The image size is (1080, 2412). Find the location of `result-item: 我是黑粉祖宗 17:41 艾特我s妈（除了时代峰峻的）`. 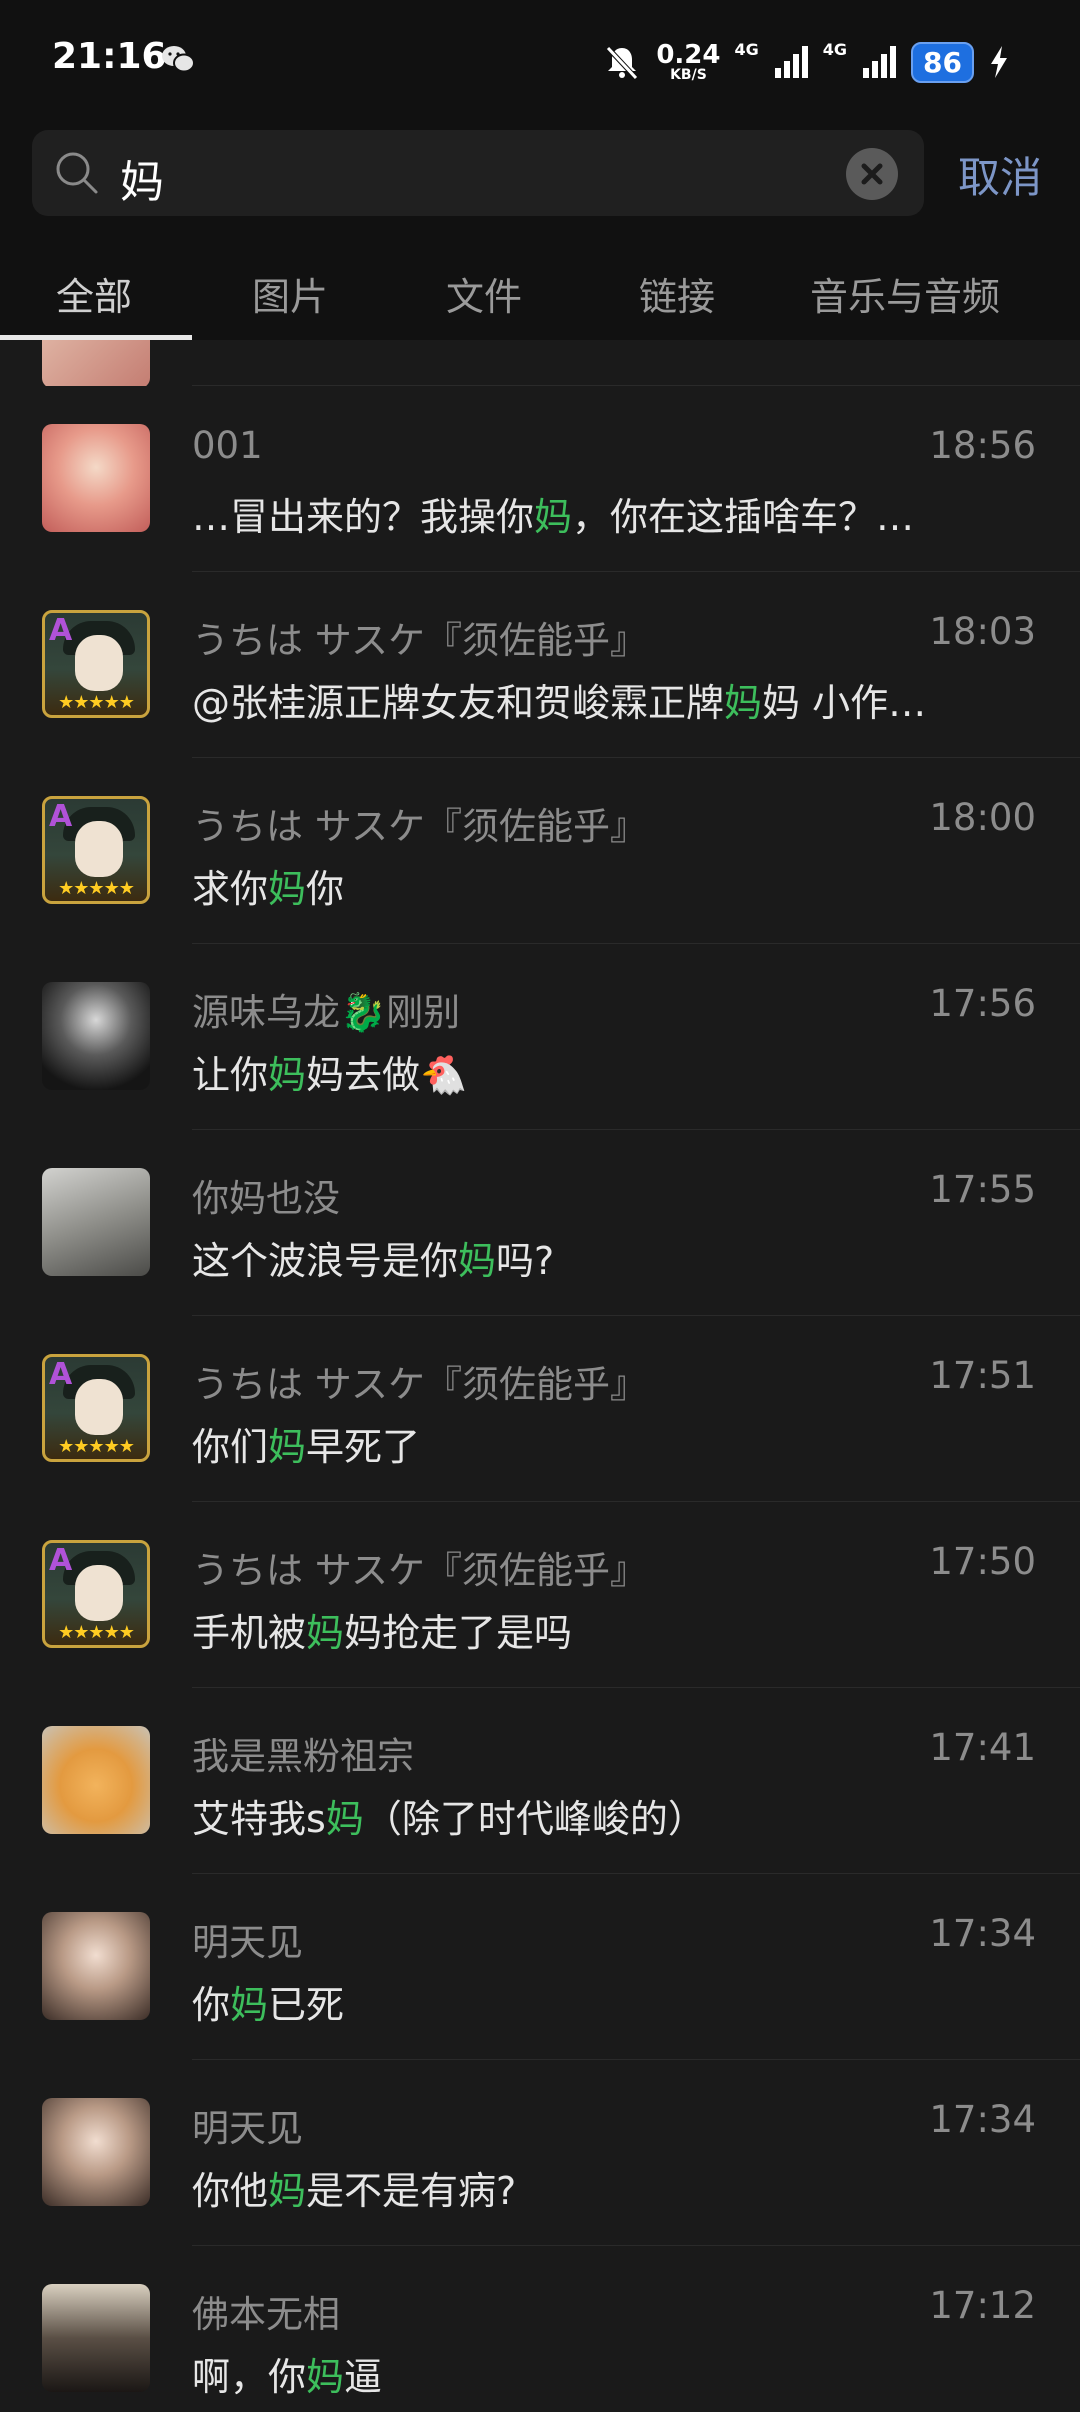

result-item: 我是黑粉祖宗 17:41 艾特我s妈（除了时代峰峻的） is located at coordinates (540, 1781).